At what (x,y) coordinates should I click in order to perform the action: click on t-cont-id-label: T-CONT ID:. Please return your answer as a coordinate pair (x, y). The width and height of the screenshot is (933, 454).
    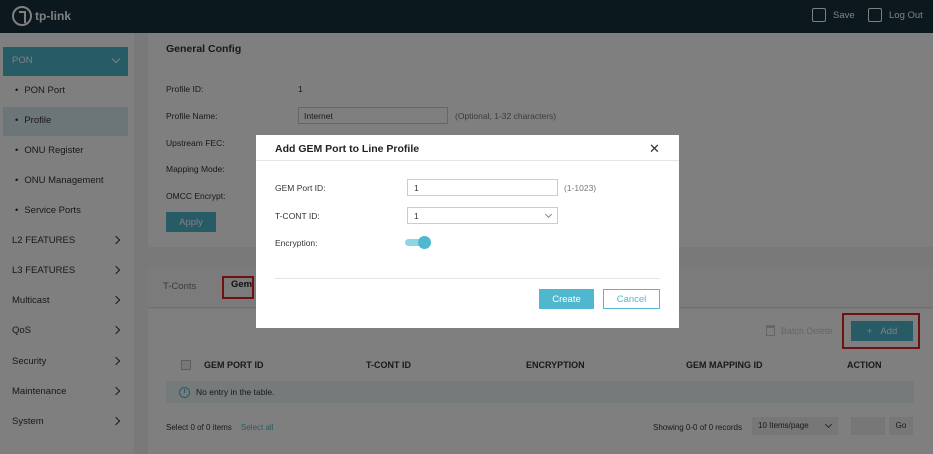
    Looking at the image, I should click on (297, 216).